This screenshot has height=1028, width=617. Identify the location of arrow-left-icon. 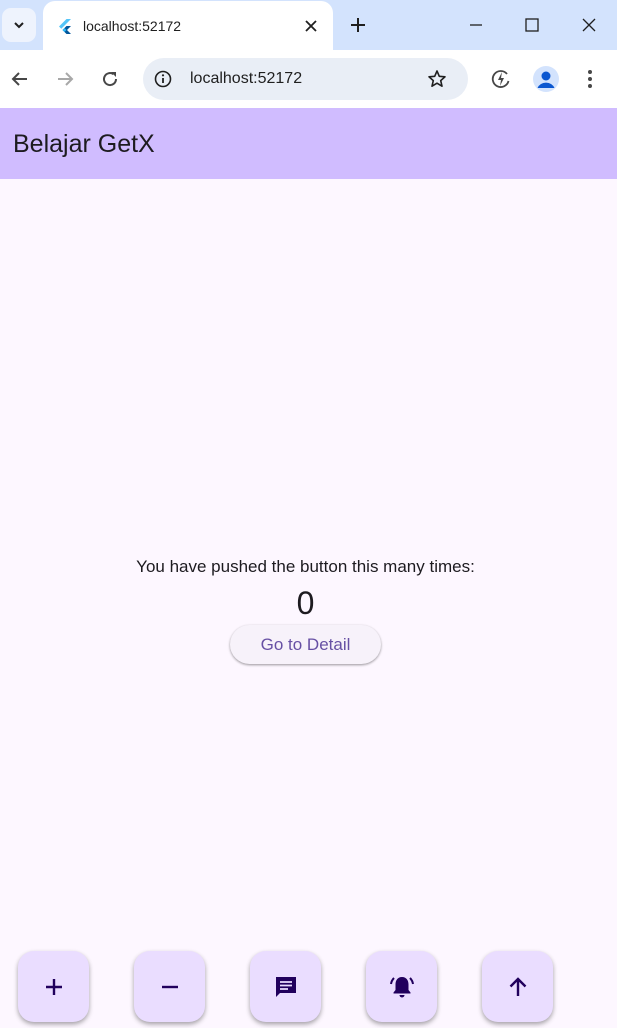
(19, 79).